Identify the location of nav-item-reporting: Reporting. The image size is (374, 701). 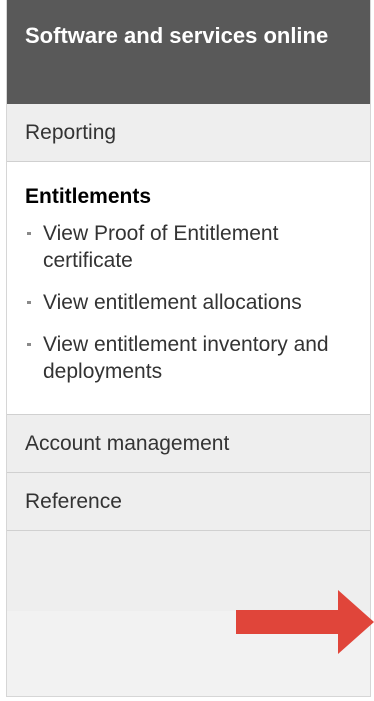
(188, 133).